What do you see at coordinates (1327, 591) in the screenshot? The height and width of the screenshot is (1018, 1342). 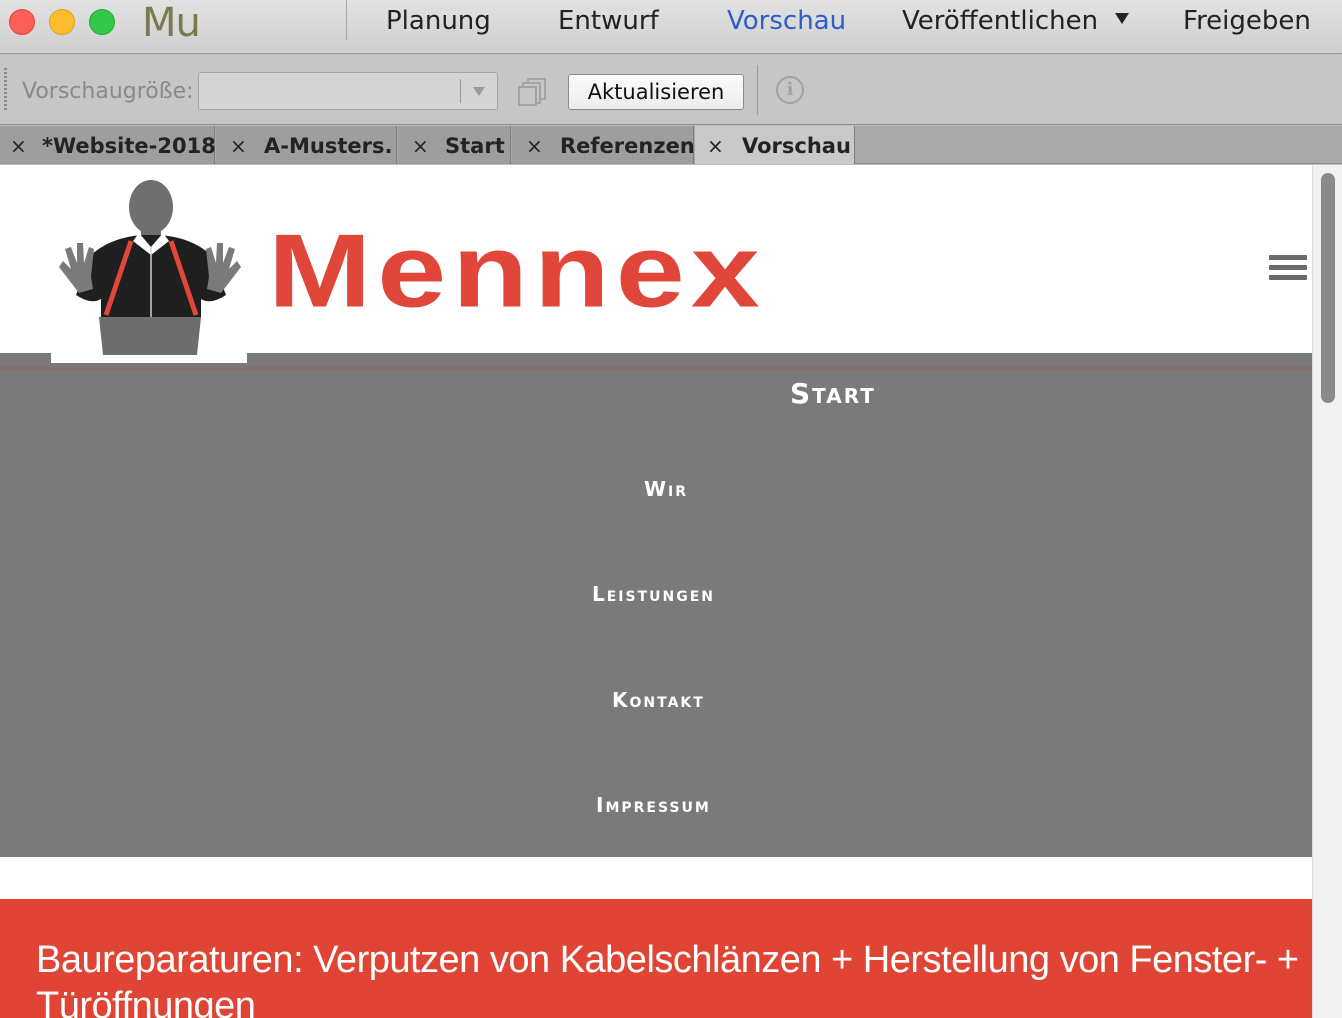 I see `vertical-scrollbar` at bounding box center [1327, 591].